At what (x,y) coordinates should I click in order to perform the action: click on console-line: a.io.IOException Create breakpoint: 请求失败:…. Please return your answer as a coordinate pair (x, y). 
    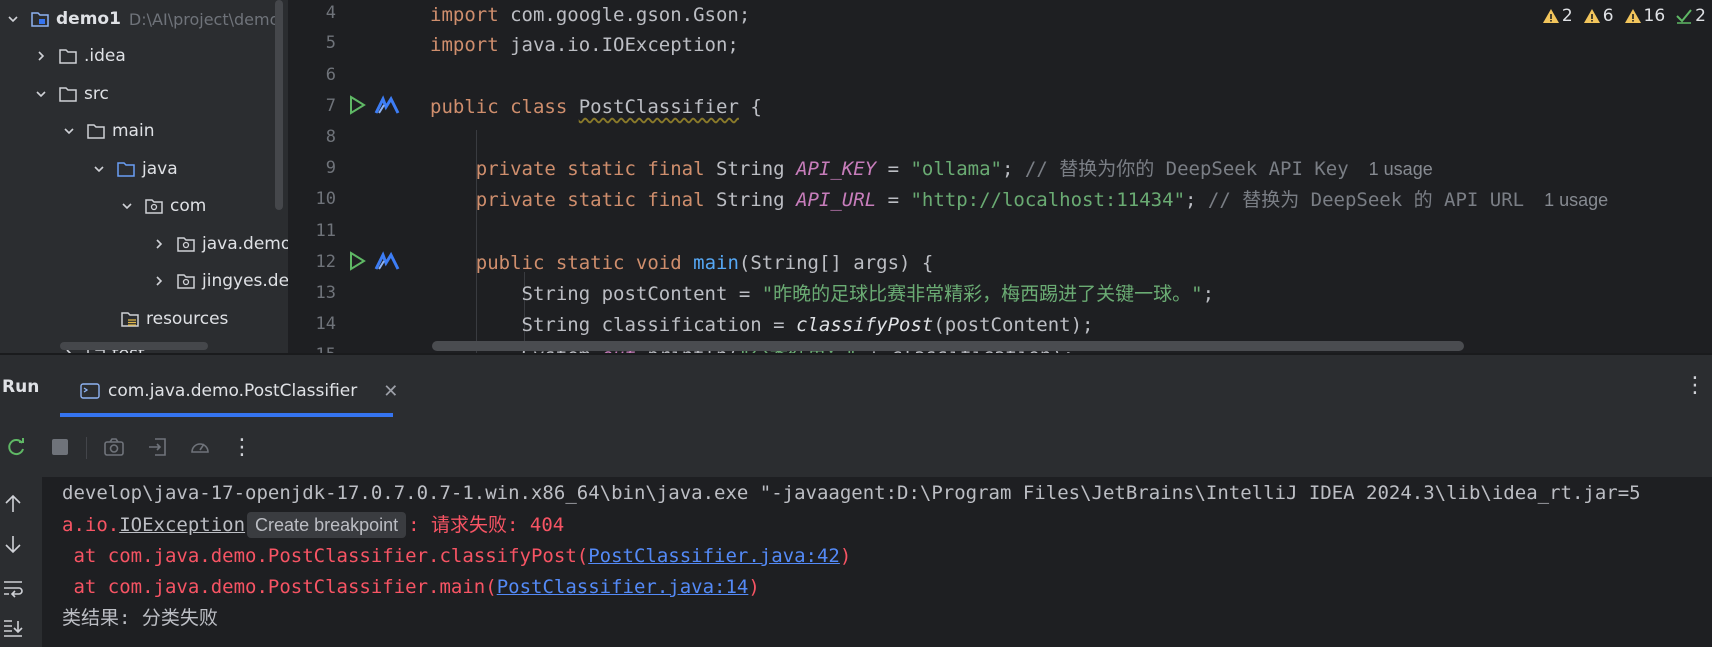
    Looking at the image, I should click on (313, 525).